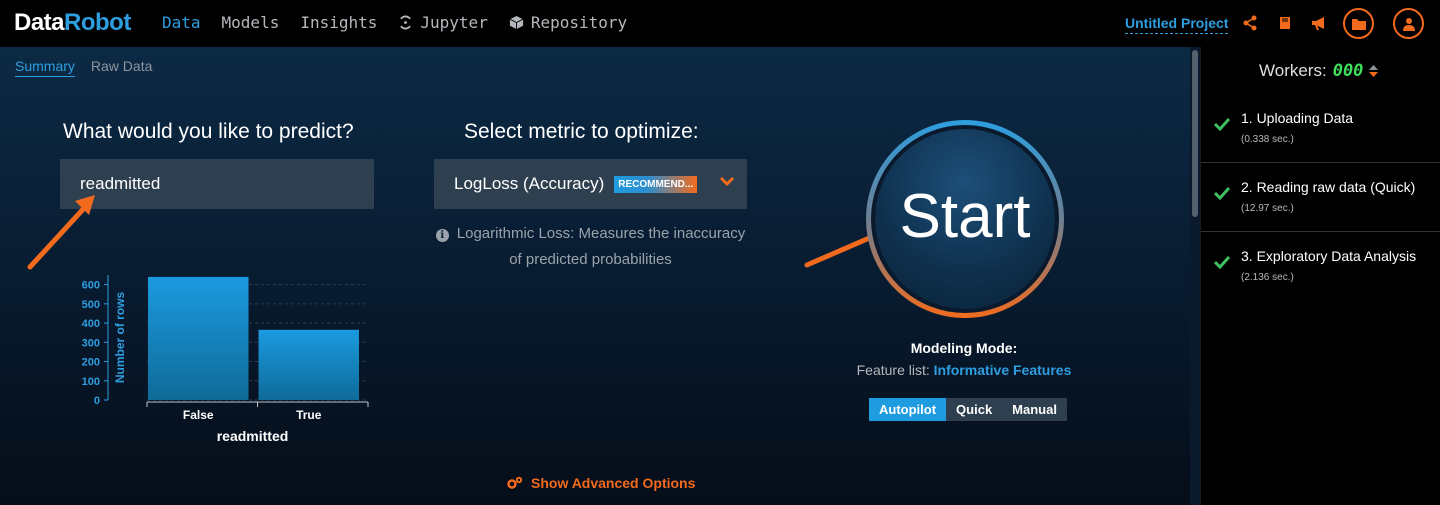 The image size is (1440, 505). I want to click on y-tick-label: 100, so click(91, 382).